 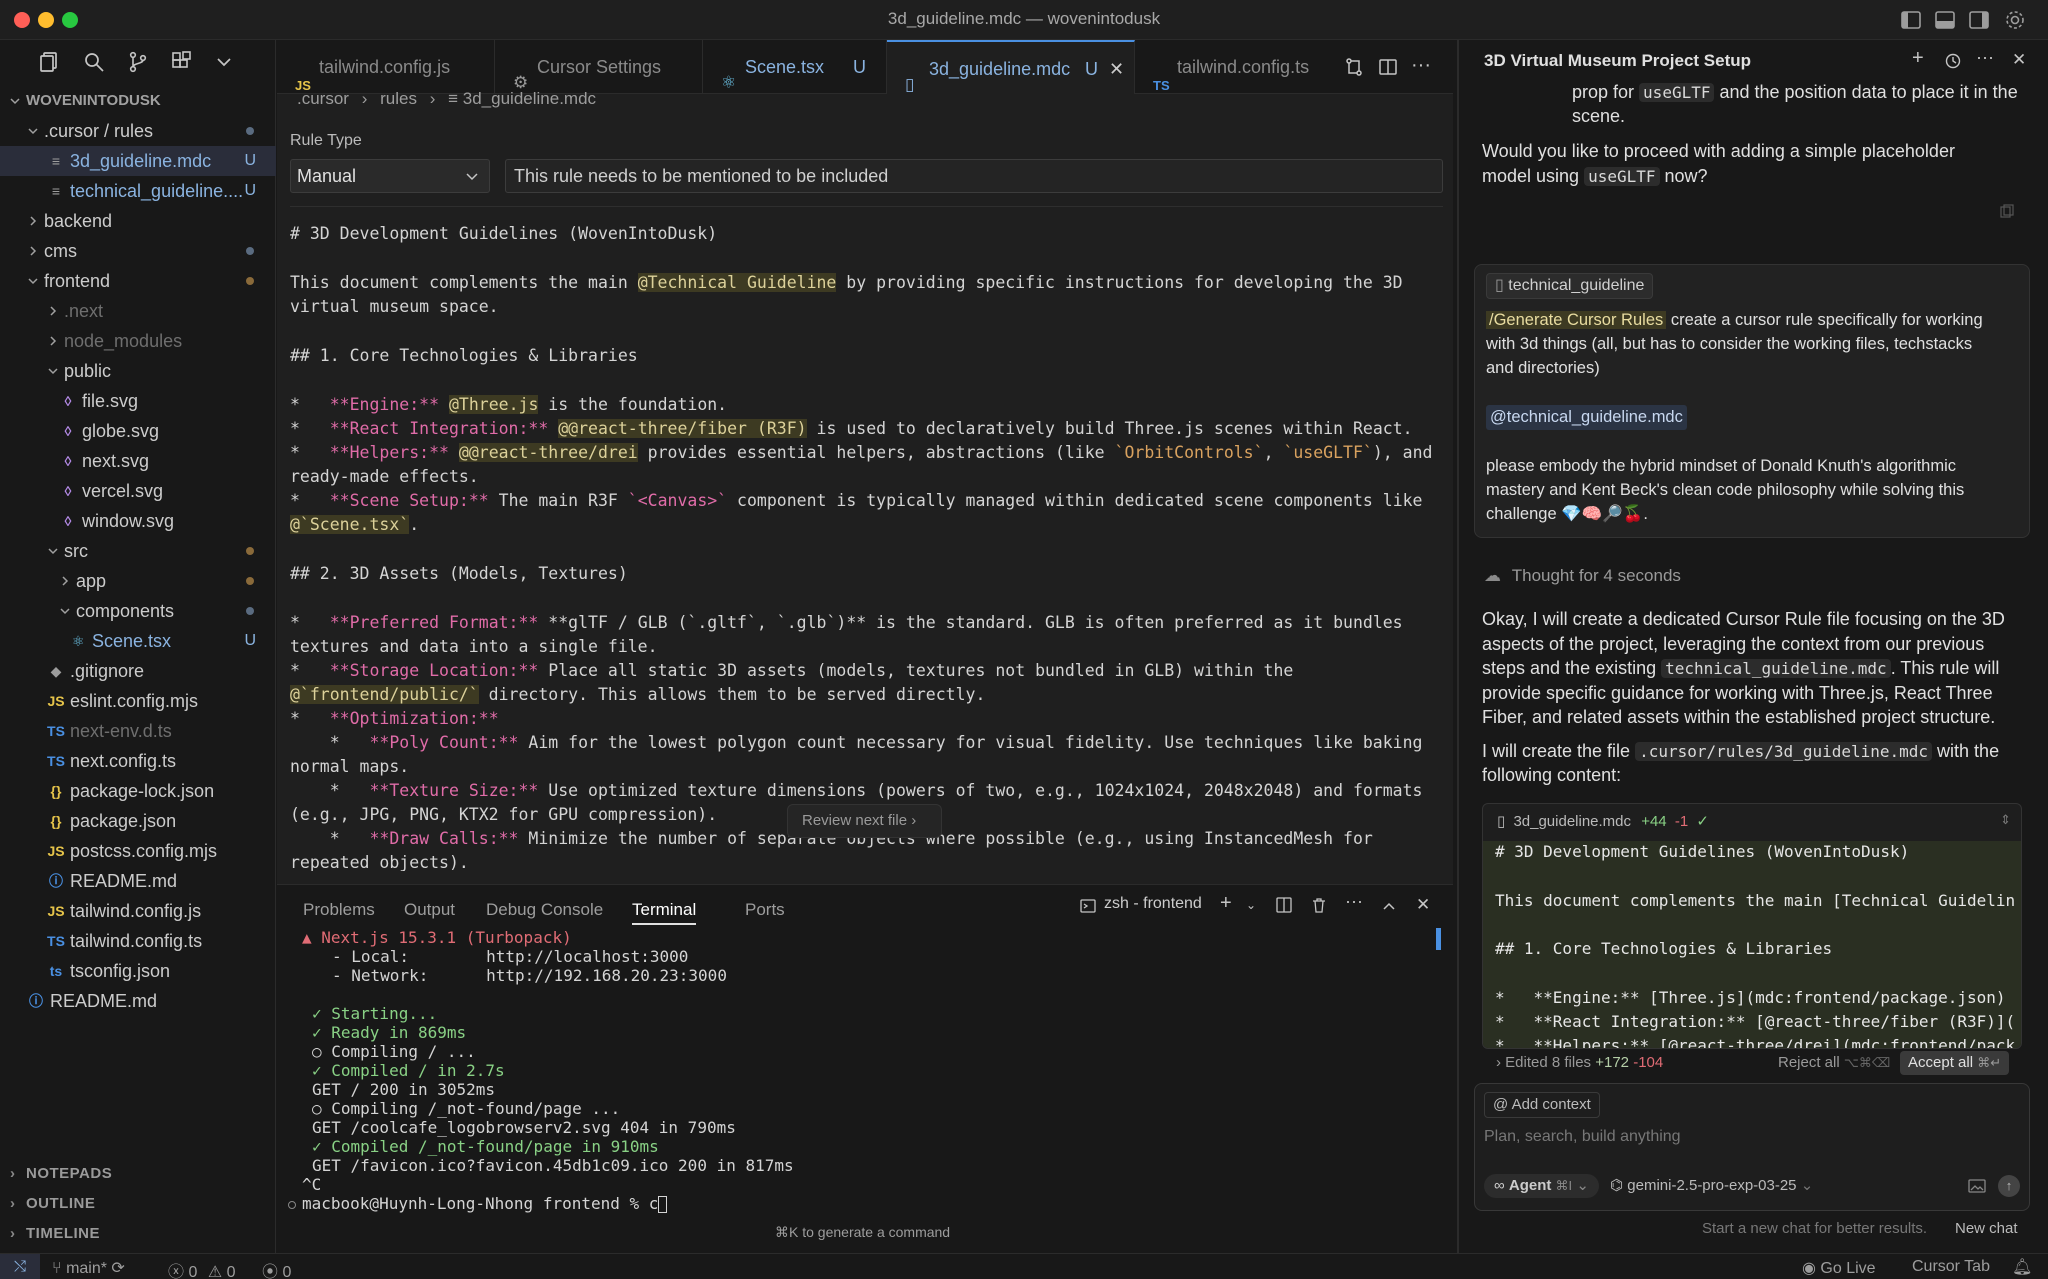 What do you see at coordinates (2022, 1267) in the screenshot?
I see `notifications-bell-icon: 🔔︎` at bounding box center [2022, 1267].